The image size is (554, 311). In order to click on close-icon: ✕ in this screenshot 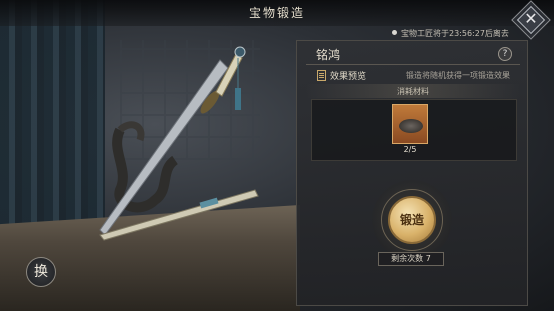, I will do `click(531, 19)`.